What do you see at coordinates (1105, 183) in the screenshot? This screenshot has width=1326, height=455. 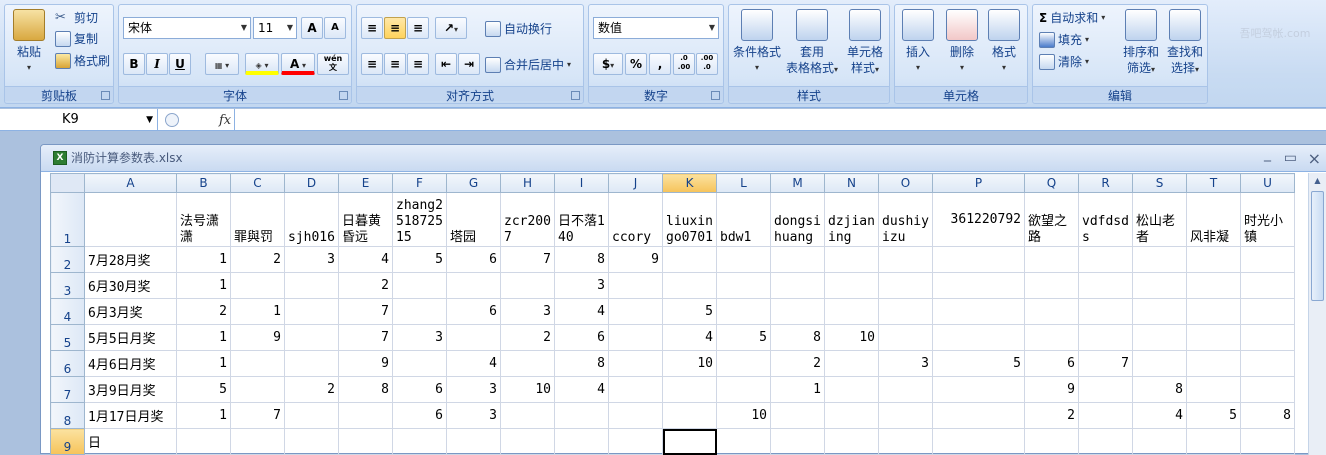 I see `column-header-R: R` at bounding box center [1105, 183].